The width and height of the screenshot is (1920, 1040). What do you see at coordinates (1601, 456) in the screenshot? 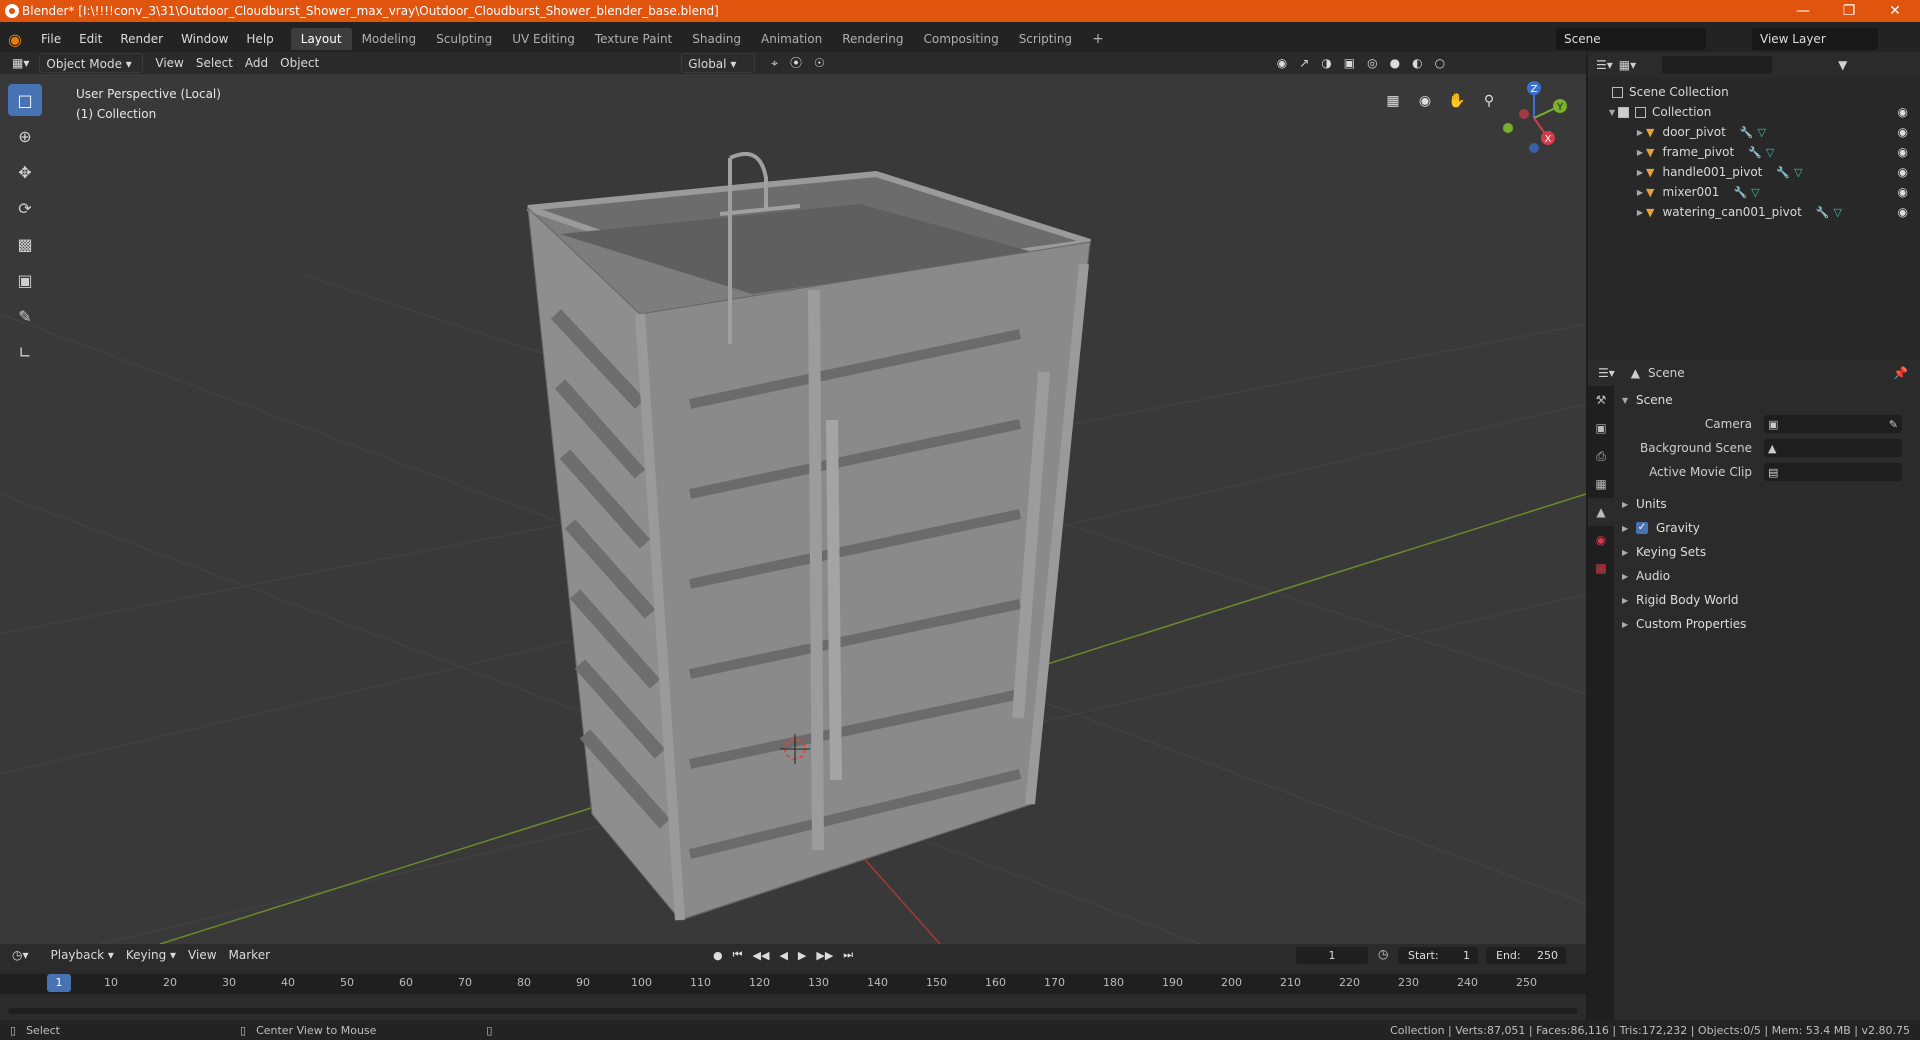
I see `output-tab-icon: ⎙` at bounding box center [1601, 456].